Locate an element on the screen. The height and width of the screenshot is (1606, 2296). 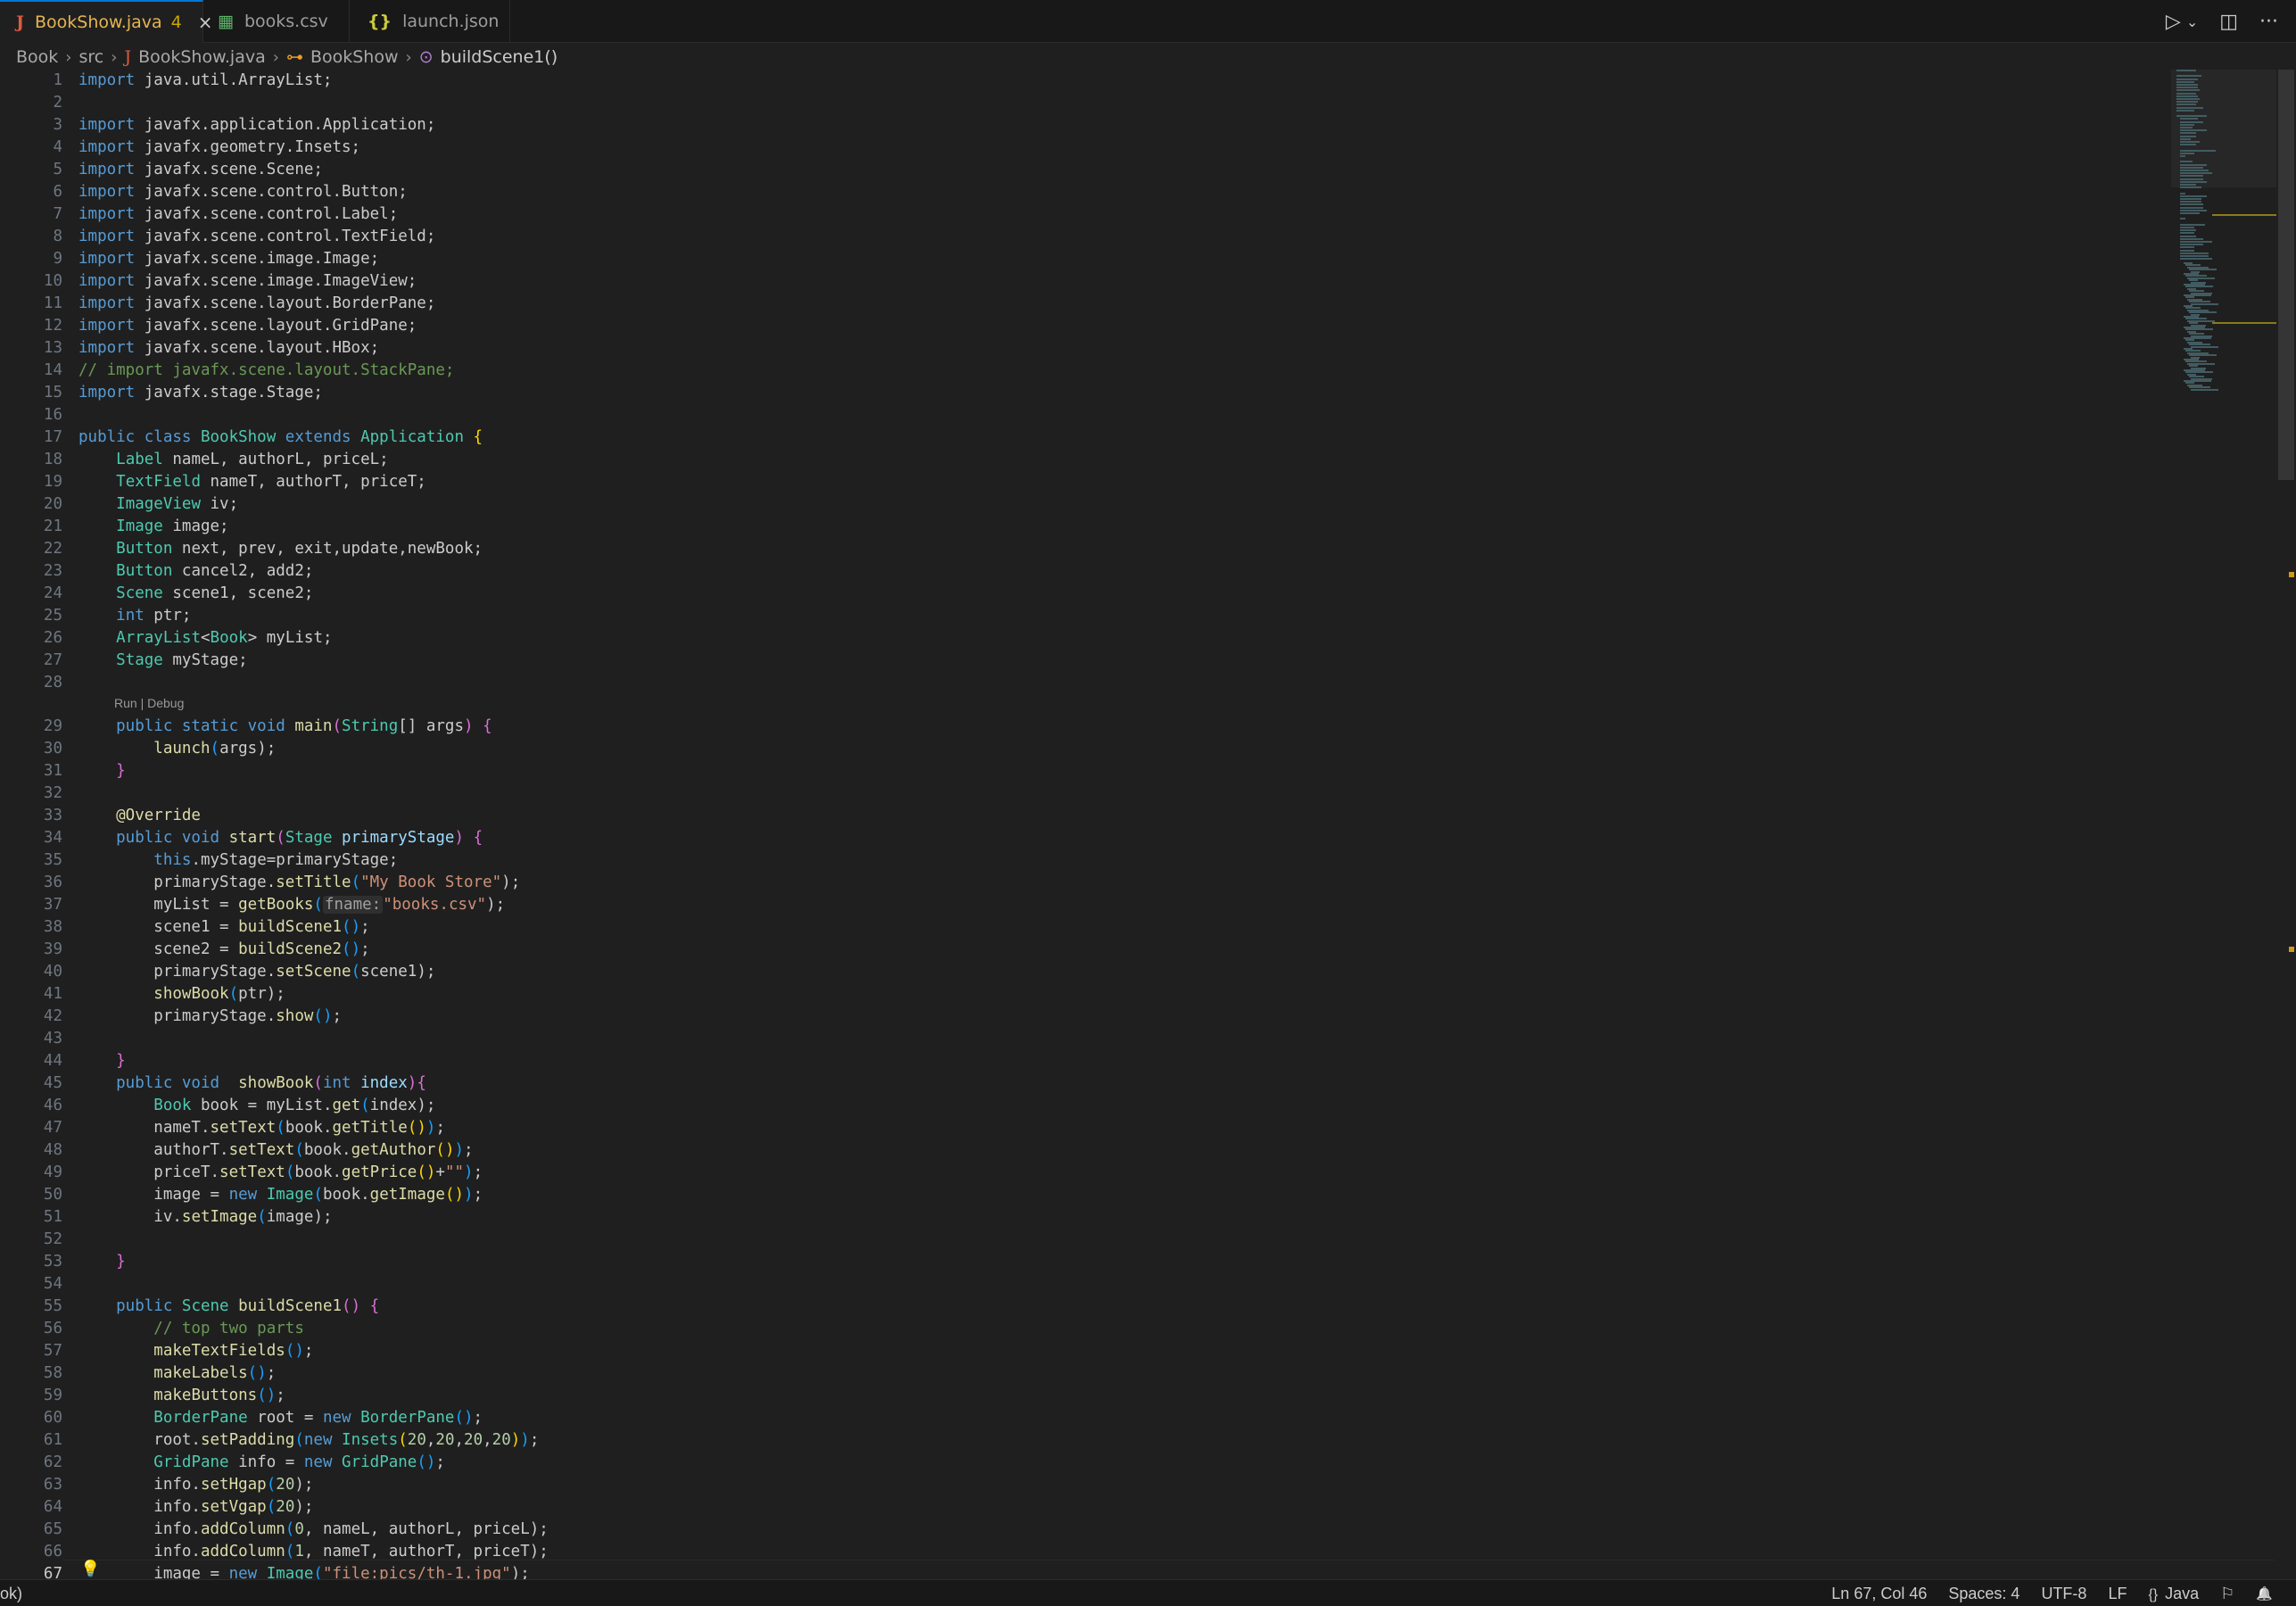
line-number: 25 is located at coordinates (52, 616).